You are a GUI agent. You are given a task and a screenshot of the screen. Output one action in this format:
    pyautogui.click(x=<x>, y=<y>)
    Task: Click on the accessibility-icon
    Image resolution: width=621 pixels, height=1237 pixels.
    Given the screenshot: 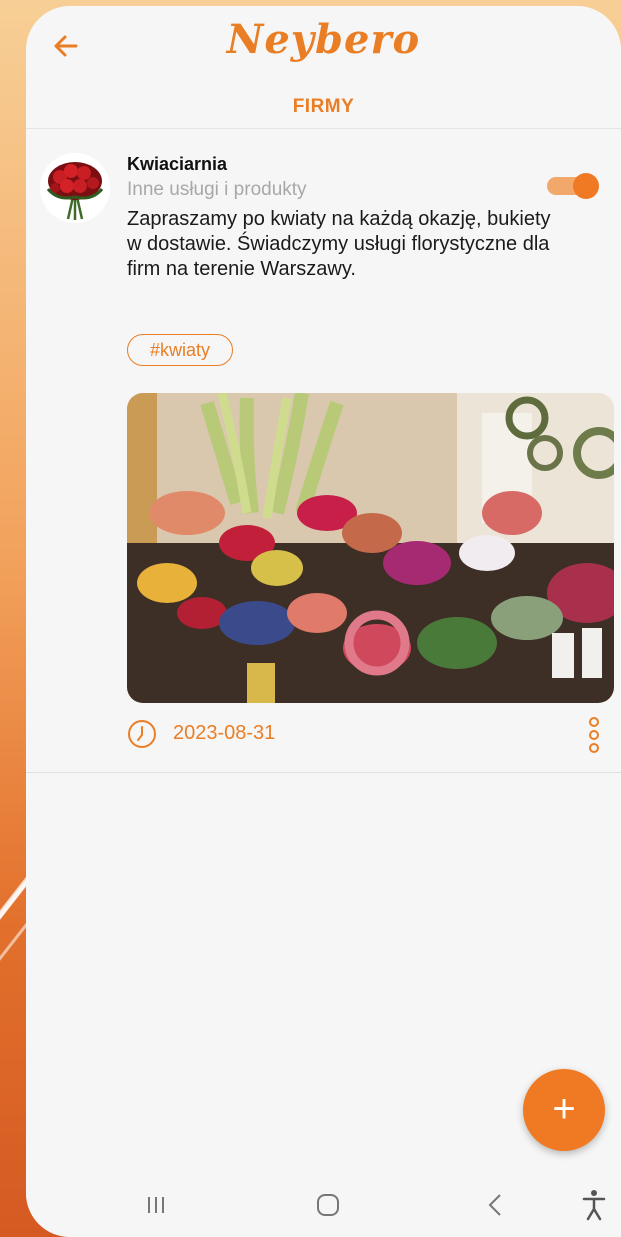 What is the action you would take?
    pyautogui.click(x=594, y=1205)
    